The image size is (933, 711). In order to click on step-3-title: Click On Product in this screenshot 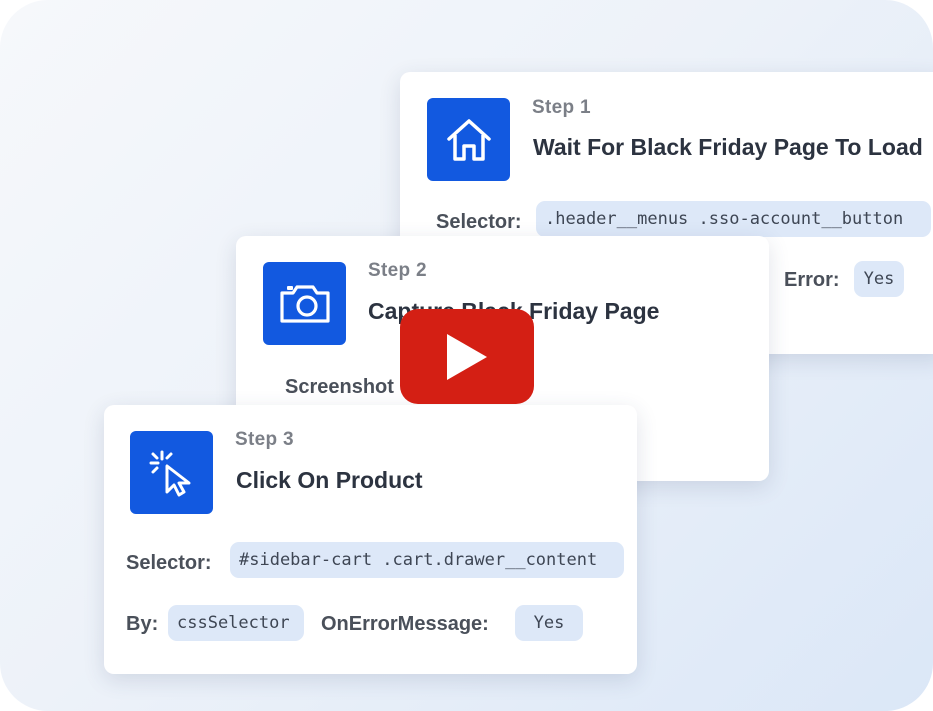, I will do `click(329, 480)`.